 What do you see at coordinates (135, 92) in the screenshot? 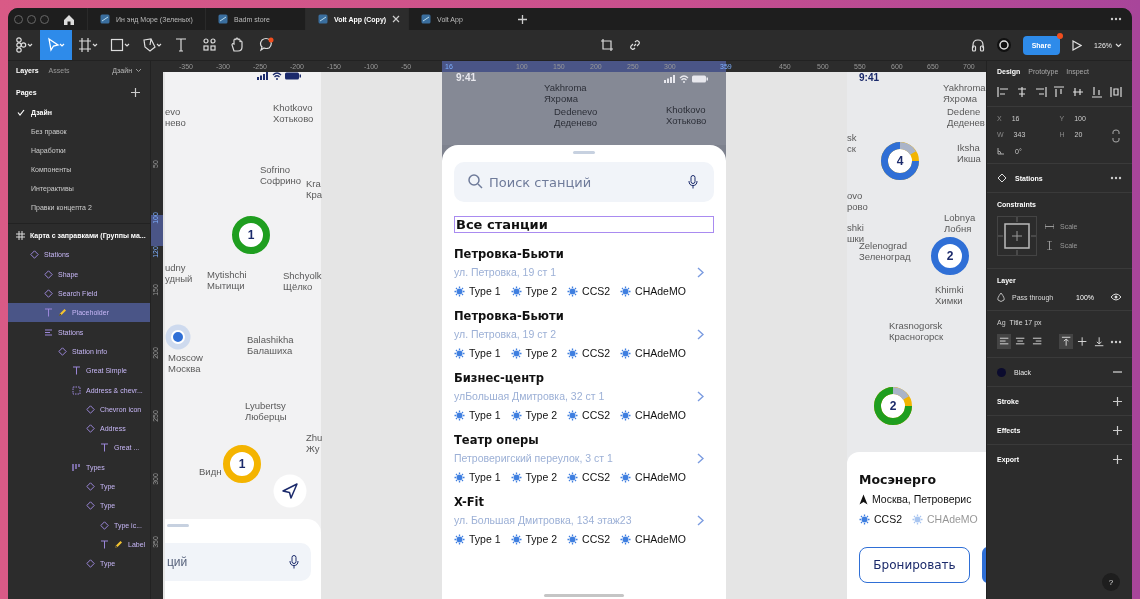
I see `add-page-icon` at bounding box center [135, 92].